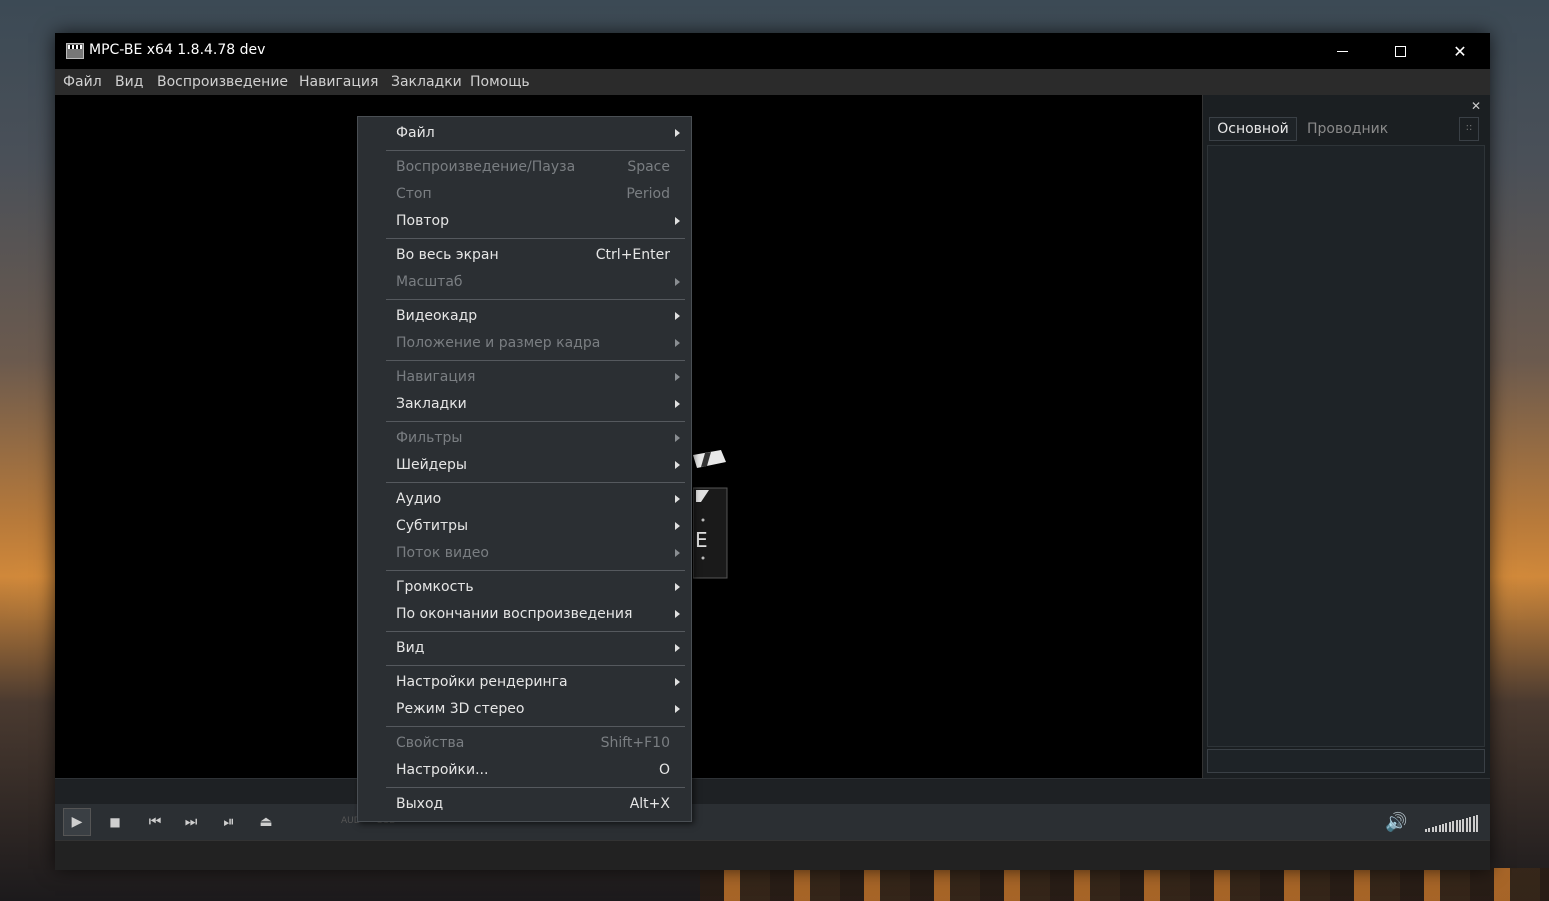 This screenshot has width=1549, height=901. Describe the element at coordinates (432, 526) in the screenshot. I see `context-menu-item-label: Субтитры` at that location.